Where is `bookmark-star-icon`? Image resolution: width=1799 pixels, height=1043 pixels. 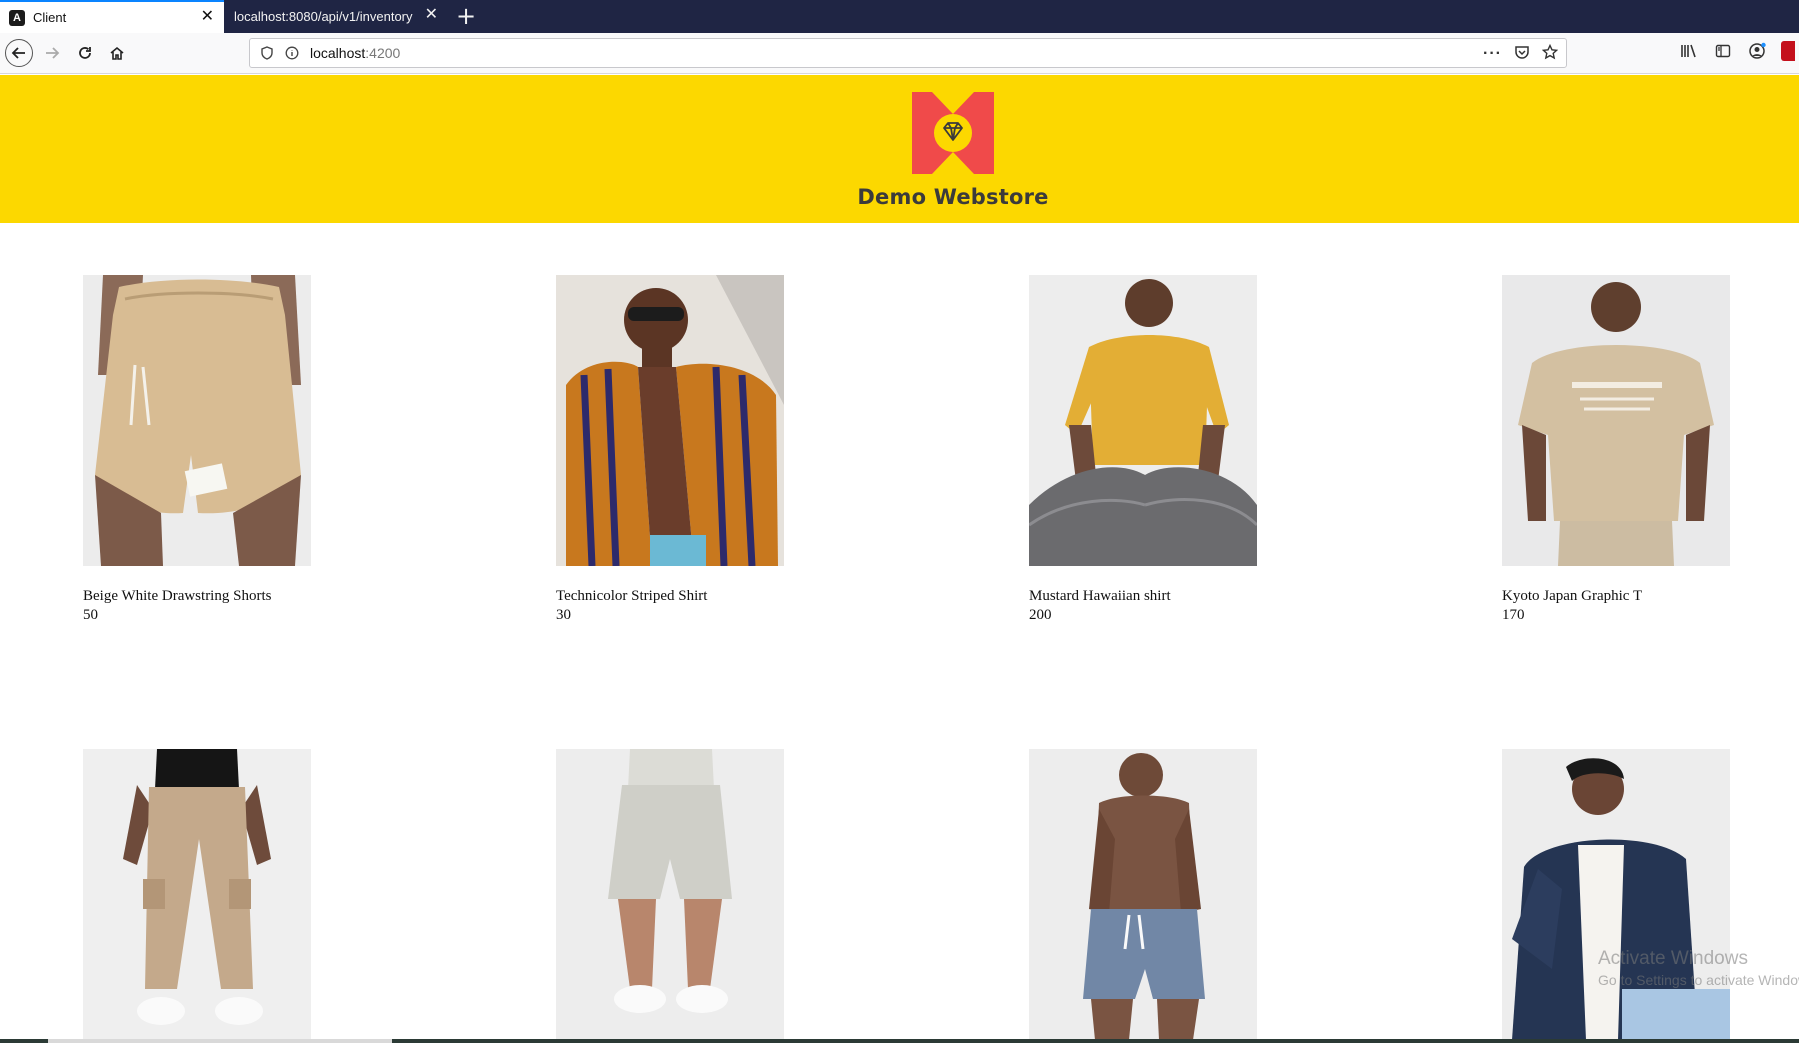
bookmark-star-icon is located at coordinates (1550, 53).